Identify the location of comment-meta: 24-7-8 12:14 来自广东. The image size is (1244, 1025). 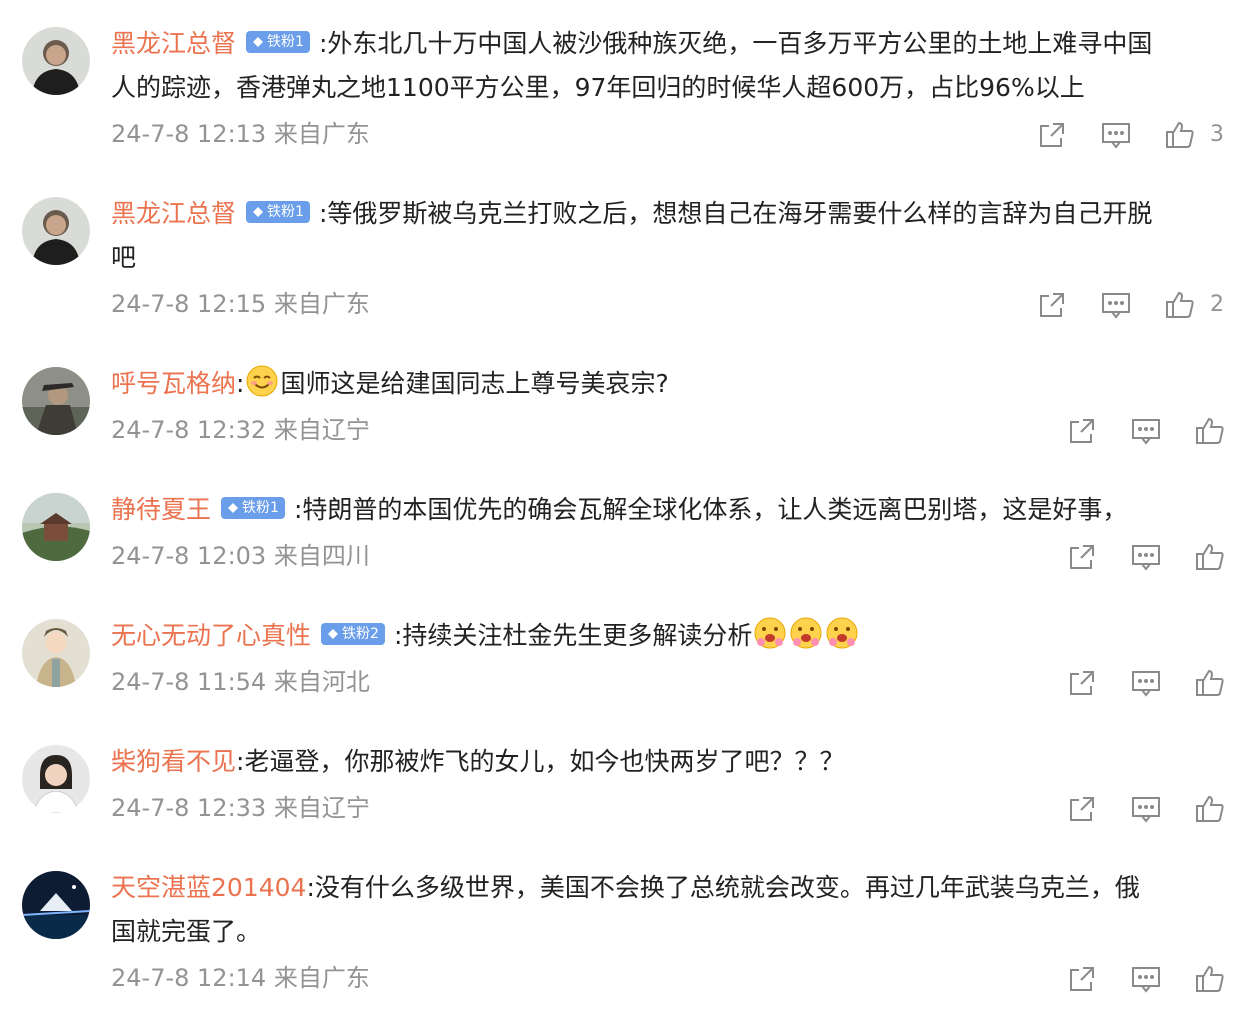
(240, 978).